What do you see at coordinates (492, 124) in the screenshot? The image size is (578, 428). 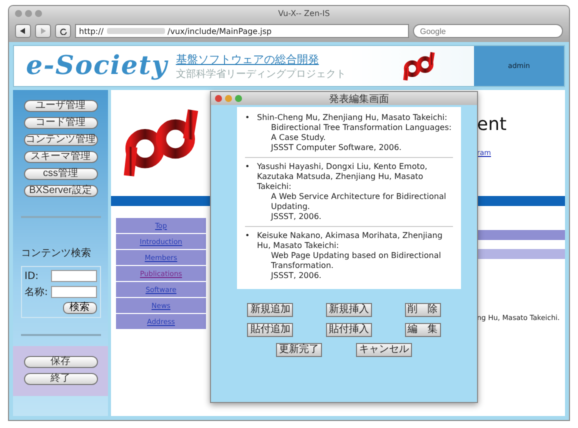 I see `page-heading: ent` at bounding box center [492, 124].